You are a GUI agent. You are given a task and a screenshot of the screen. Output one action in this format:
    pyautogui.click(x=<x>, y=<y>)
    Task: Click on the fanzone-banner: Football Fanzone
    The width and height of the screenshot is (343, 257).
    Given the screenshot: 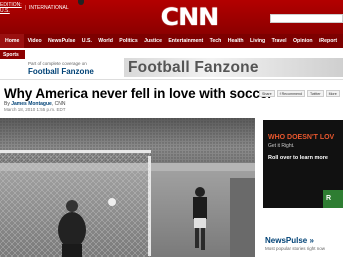 What is the action you would take?
    pyautogui.click(x=233, y=67)
    